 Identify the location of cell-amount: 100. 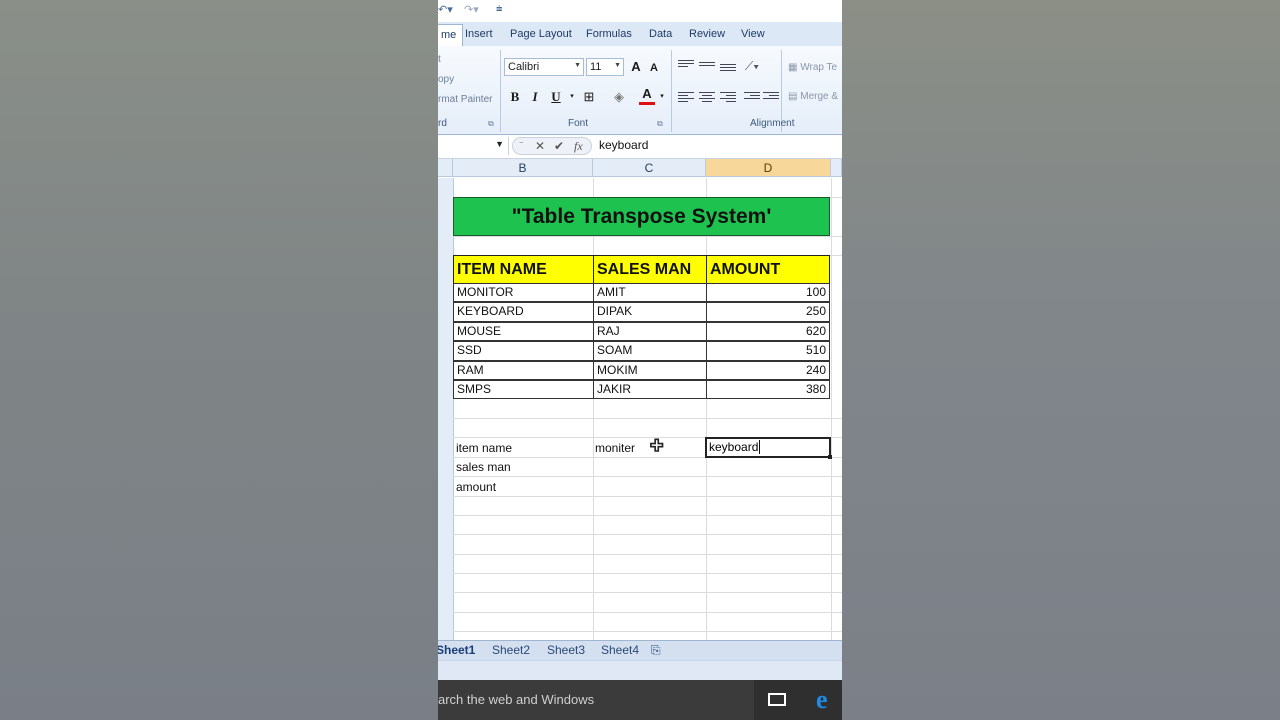
(768, 293).